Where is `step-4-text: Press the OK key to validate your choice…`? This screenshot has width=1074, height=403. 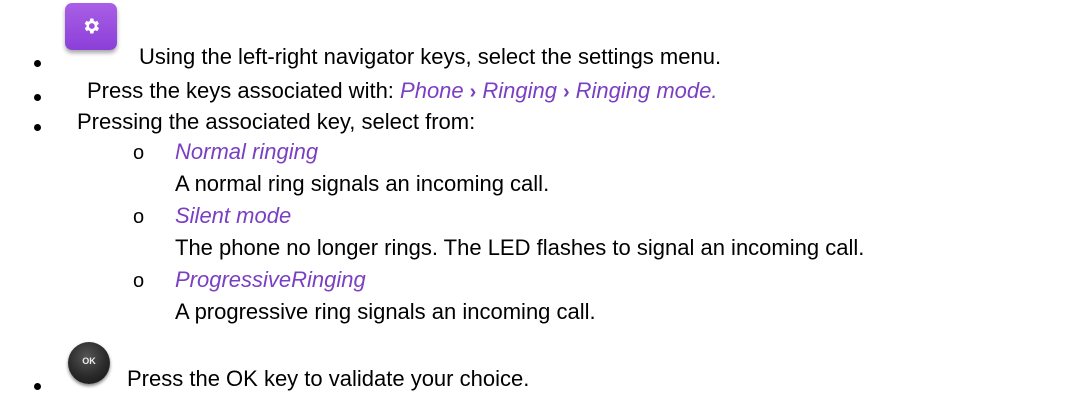 step-4-text: Press the OK key to validate your choice… is located at coordinates (328, 378).